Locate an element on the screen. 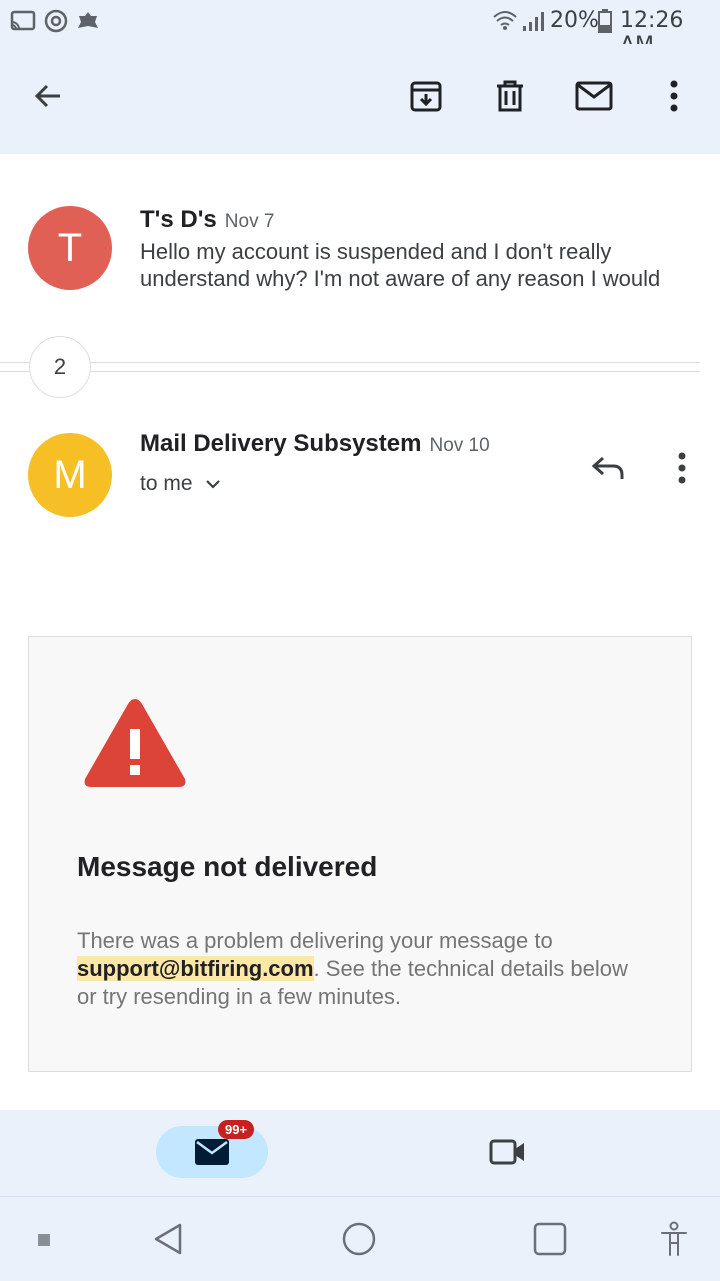  recipient-label: to me is located at coordinates (166, 483).